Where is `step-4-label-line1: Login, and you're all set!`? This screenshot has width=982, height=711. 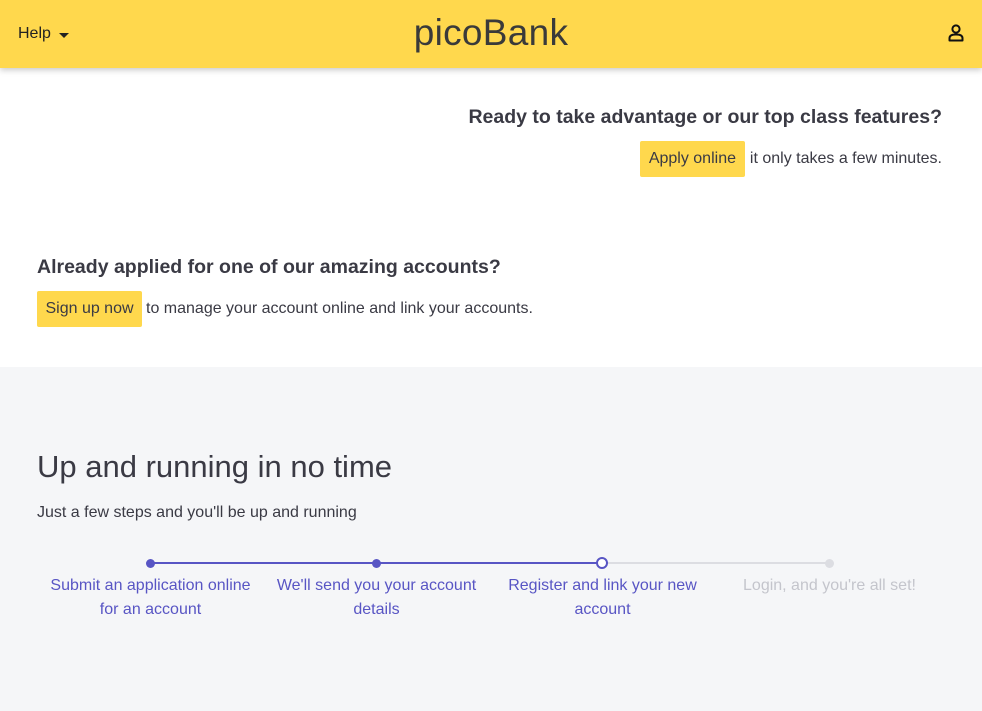 step-4-label-line1: Login, and you're all set! is located at coordinates (829, 585).